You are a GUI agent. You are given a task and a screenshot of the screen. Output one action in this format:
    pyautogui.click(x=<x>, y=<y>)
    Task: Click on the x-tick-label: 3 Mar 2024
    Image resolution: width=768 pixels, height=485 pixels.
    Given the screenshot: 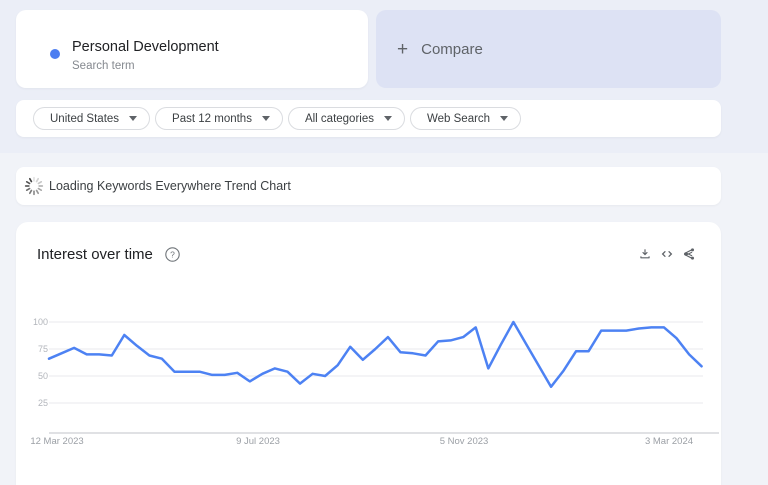 What is the action you would take?
    pyautogui.click(x=669, y=441)
    